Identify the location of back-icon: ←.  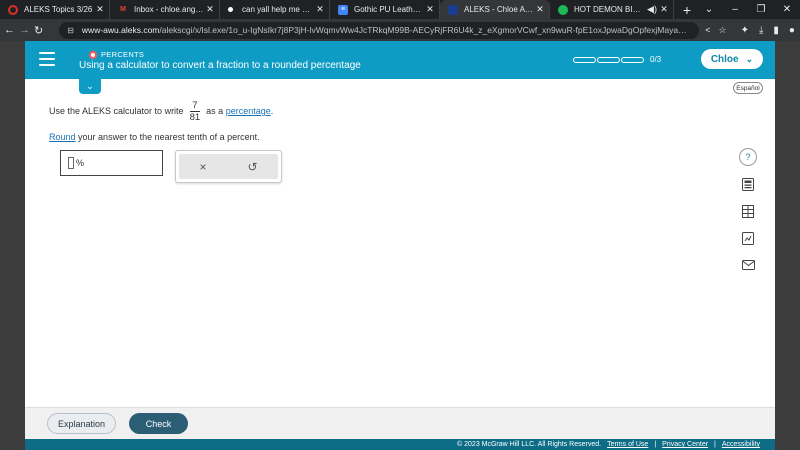
(9, 30).